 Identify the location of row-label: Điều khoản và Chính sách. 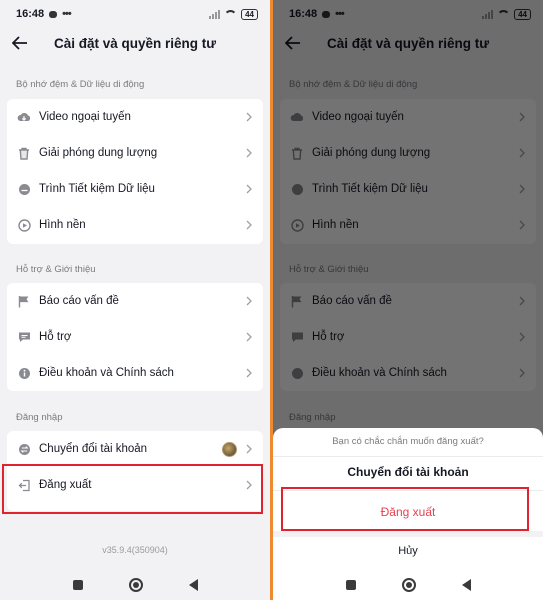
(106, 373).